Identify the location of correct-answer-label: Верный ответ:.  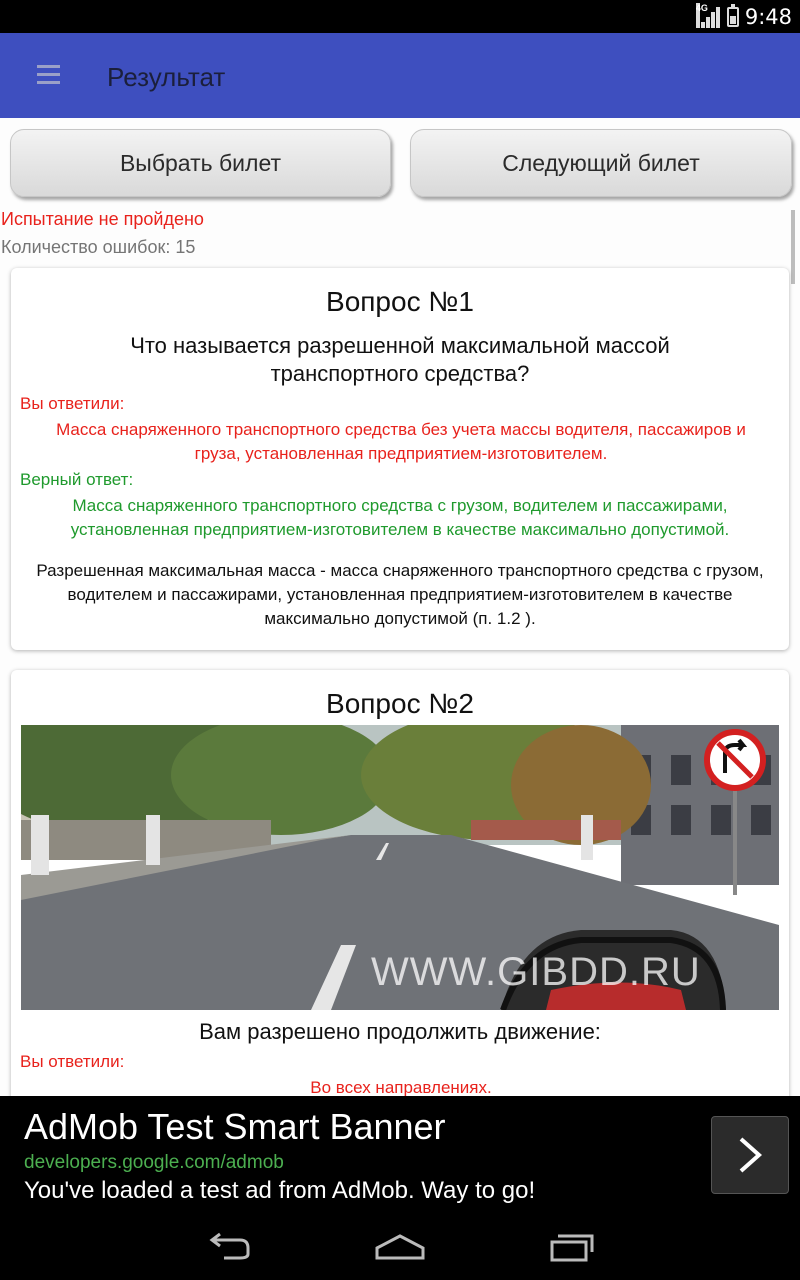
(77, 479).